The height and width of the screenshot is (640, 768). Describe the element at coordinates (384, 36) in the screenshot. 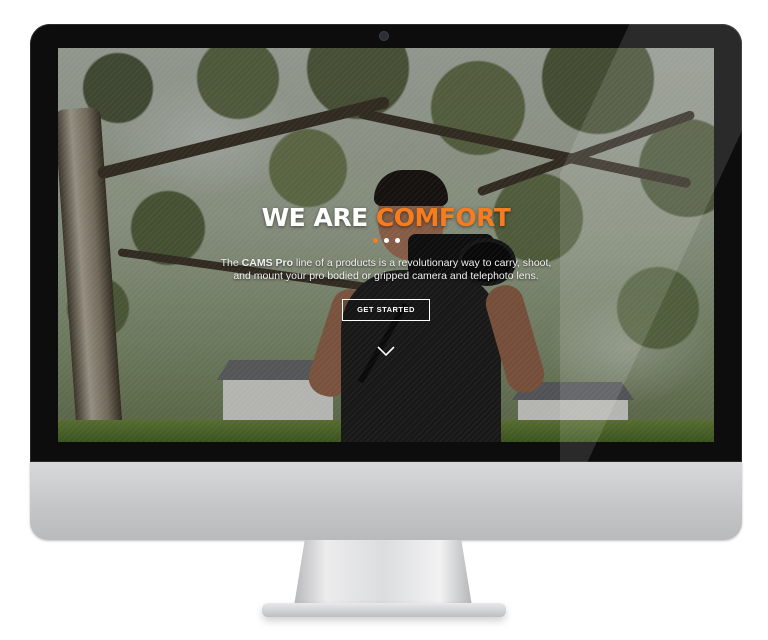

I see `webcam-icon` at that location.